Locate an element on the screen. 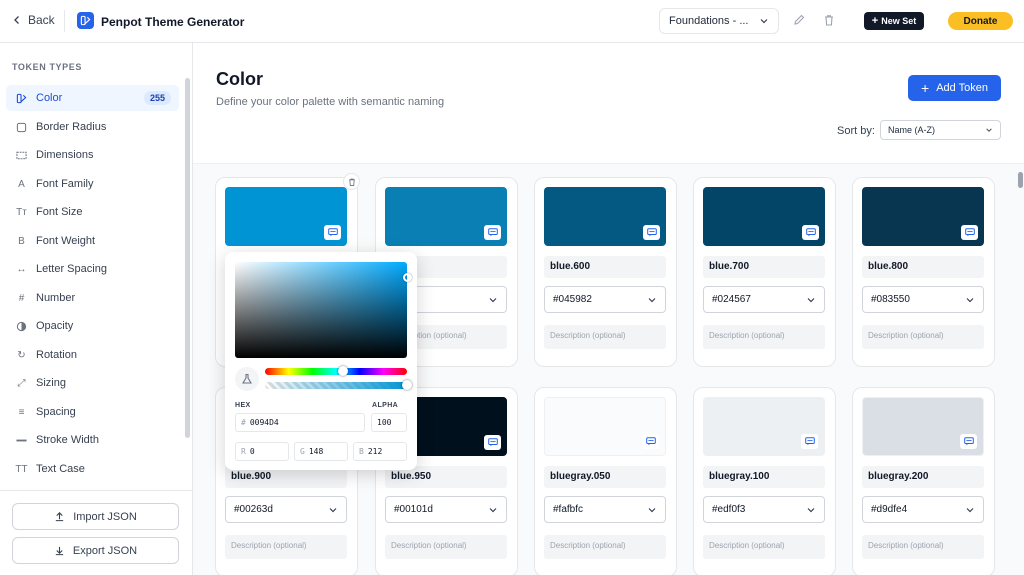 The height and width of the screenshot is (575, 1024). token-name-input: blue.600 is located at coordinates (605, 267).